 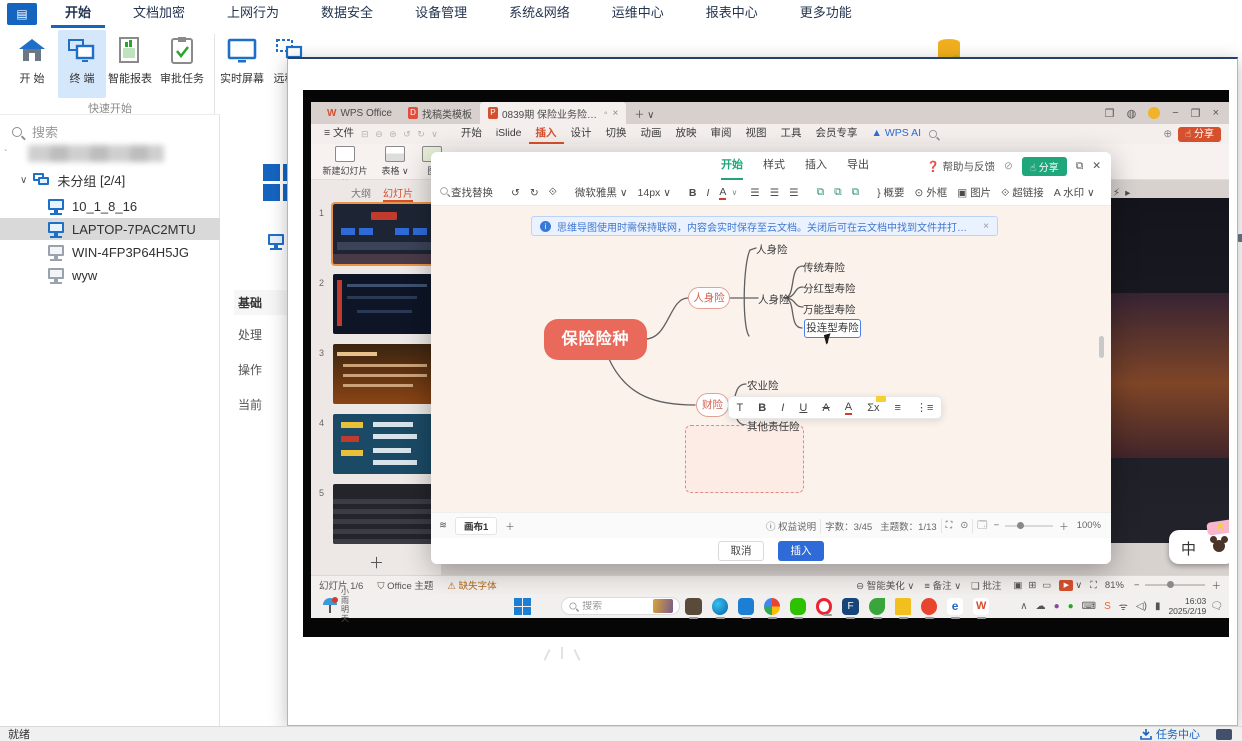 What do you see at coordinates (400, 134) in the screenshot?
I see `quick-save-icons: ⊟ ⊖ ⊜ ↺ ↻ ∨` at bounding box center [400, 134].